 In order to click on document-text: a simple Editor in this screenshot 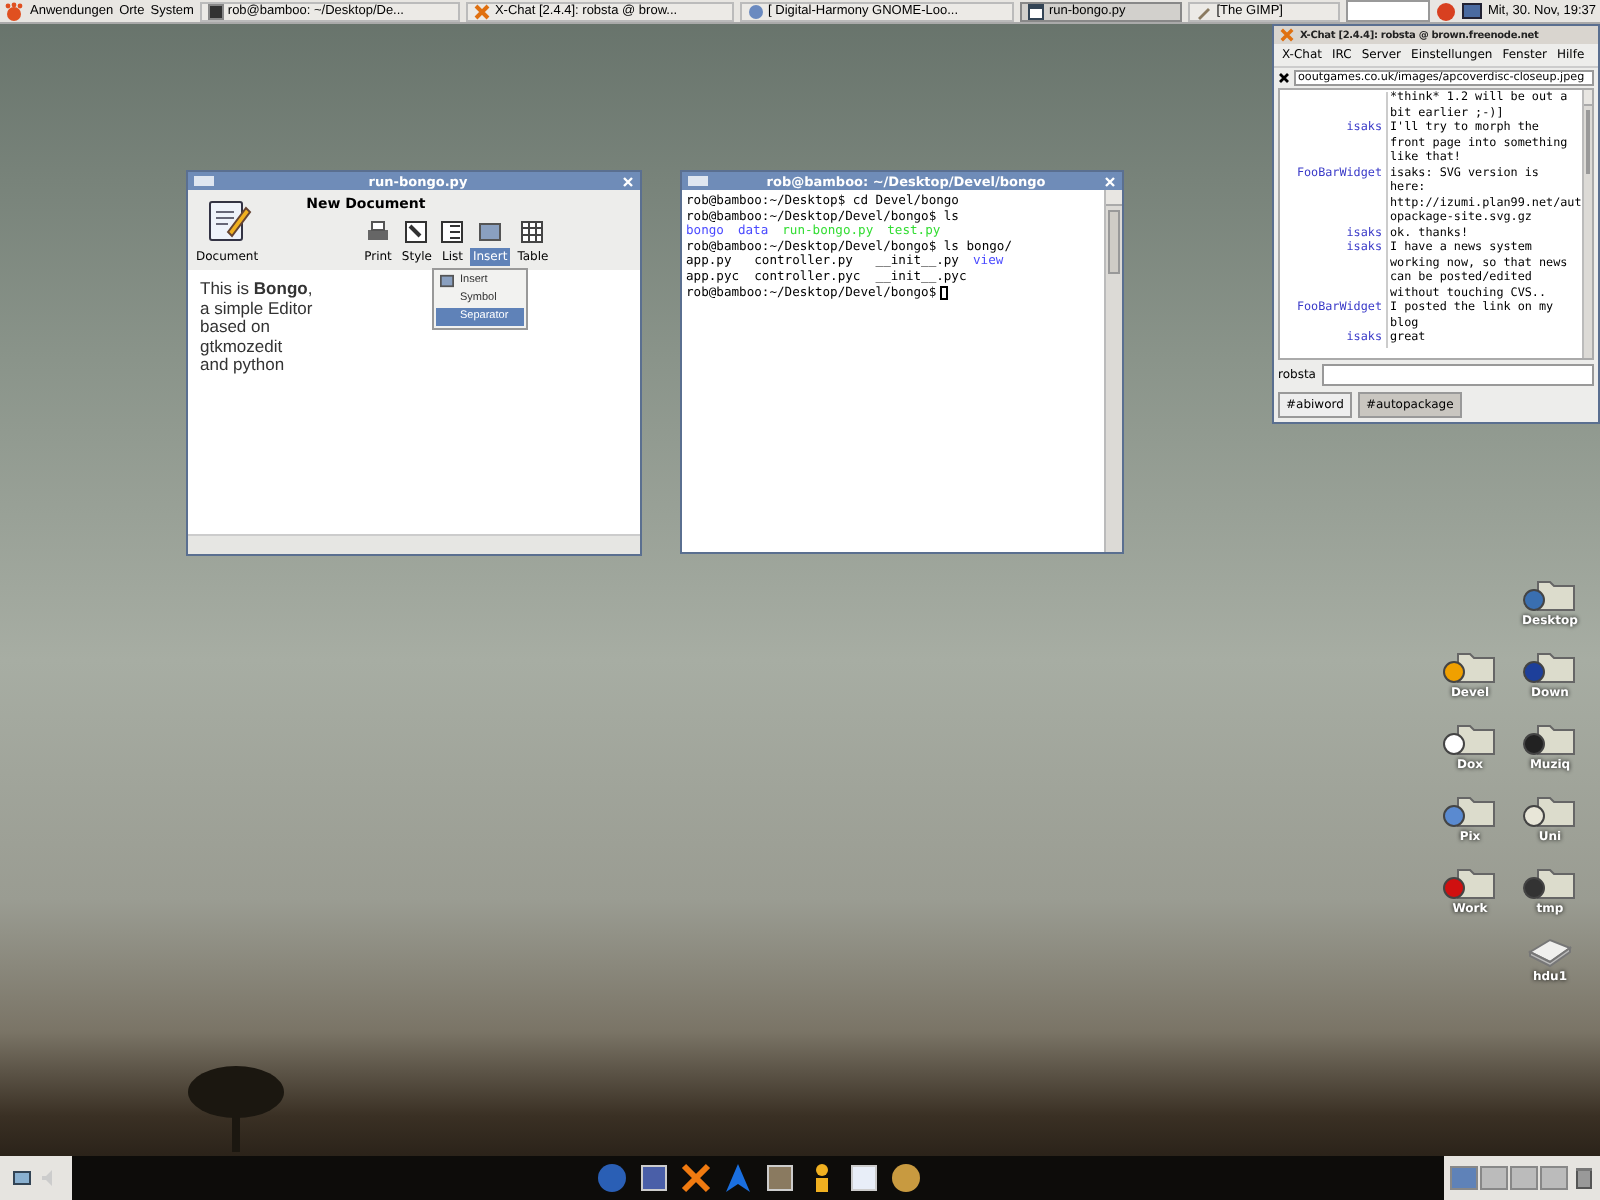, I will do `click(256, 308)`.